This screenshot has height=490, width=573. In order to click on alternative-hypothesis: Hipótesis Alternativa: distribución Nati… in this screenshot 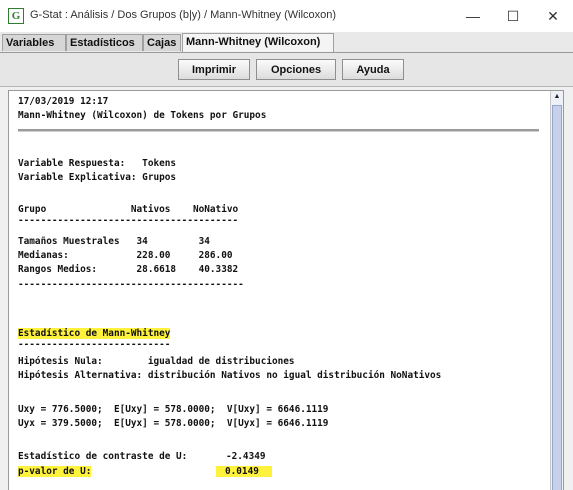, I will do `click(230, 375)`.